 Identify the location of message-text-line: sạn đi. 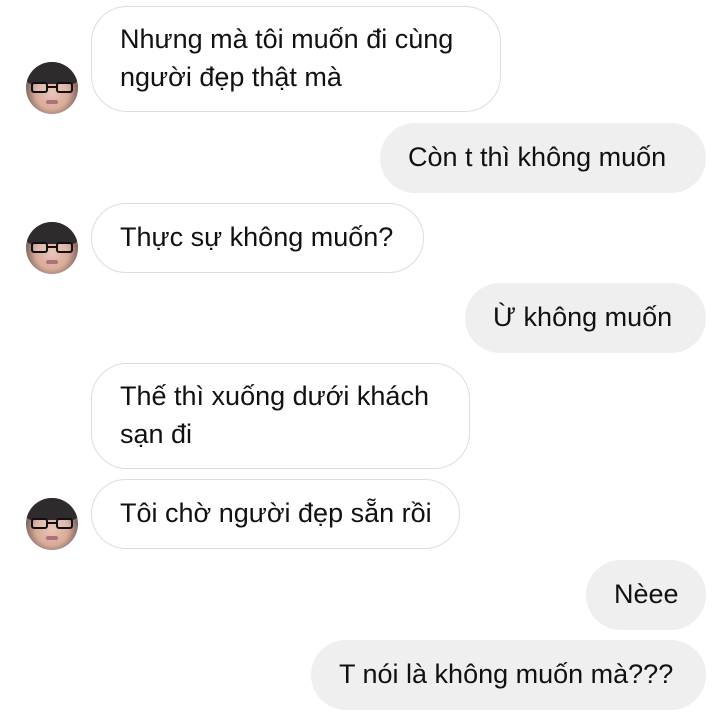
(156, 434).